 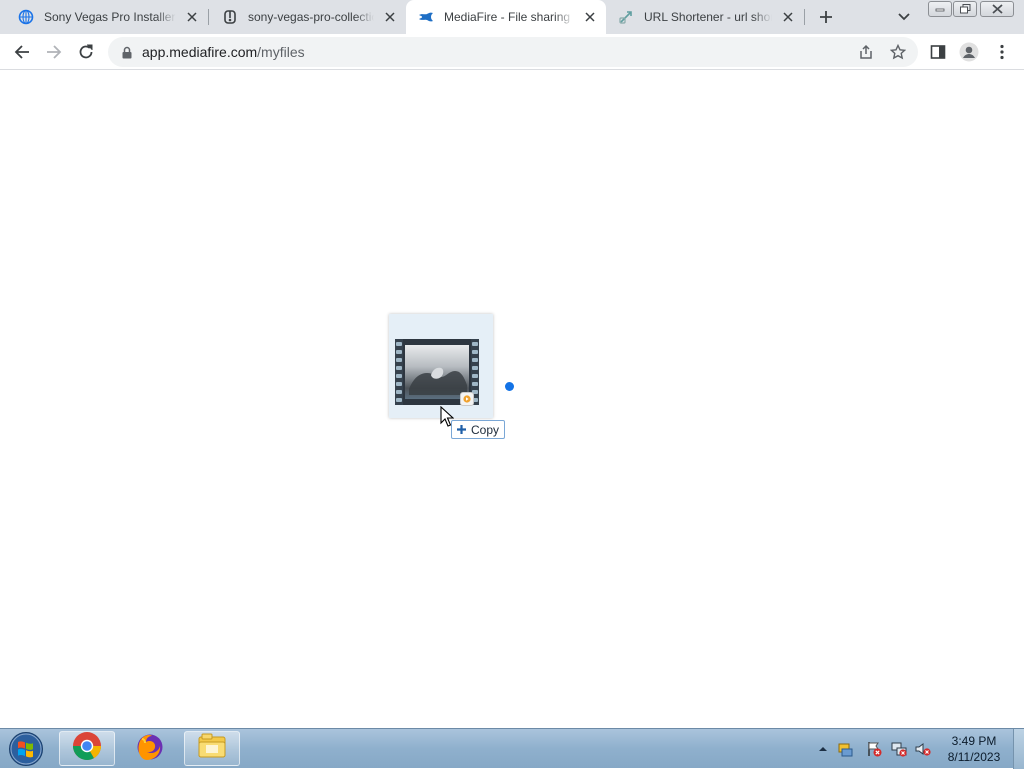 What do you see at coordinates (826, 17) in the screenshot?
I see `new-tab-button` at bounding box center [826, 17].